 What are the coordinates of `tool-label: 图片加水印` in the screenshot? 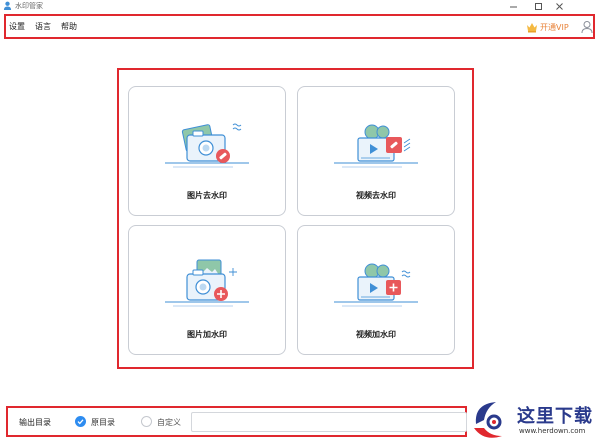 It's located at (207, 334).